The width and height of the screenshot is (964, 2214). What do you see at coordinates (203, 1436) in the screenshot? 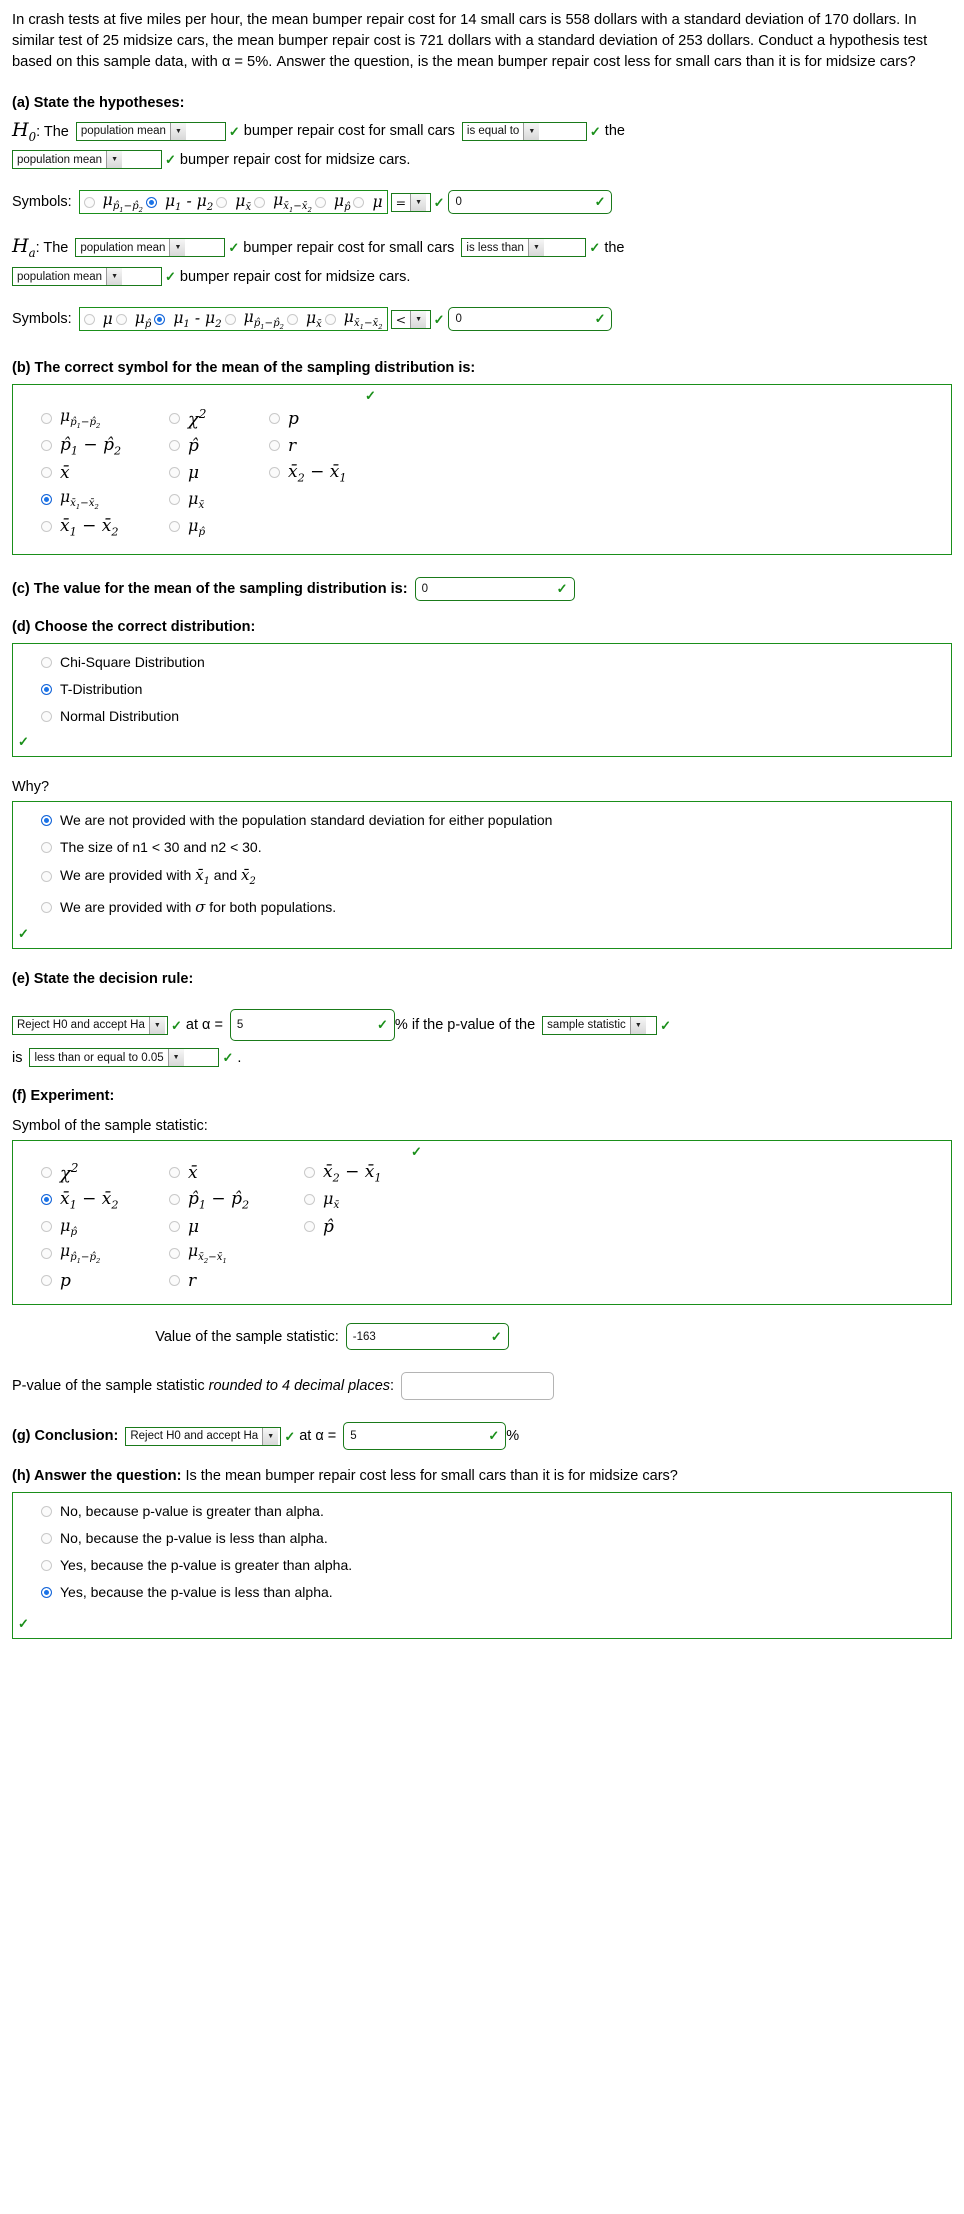
I see `part-g-decision-select: Reject H0 and accept Ha ▼` at bounding box center [203, 1436].